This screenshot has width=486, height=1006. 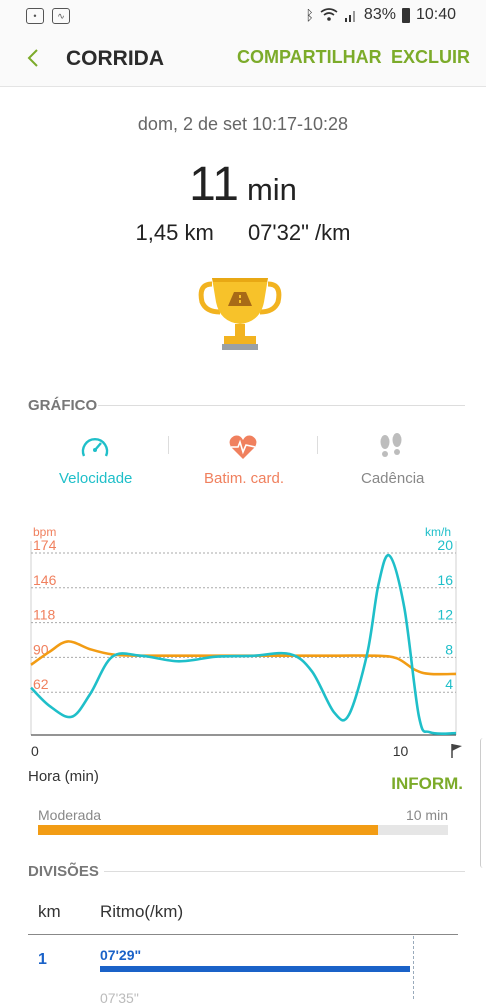 I want to click on finish-flag-icon, so click(x=456, y=751).